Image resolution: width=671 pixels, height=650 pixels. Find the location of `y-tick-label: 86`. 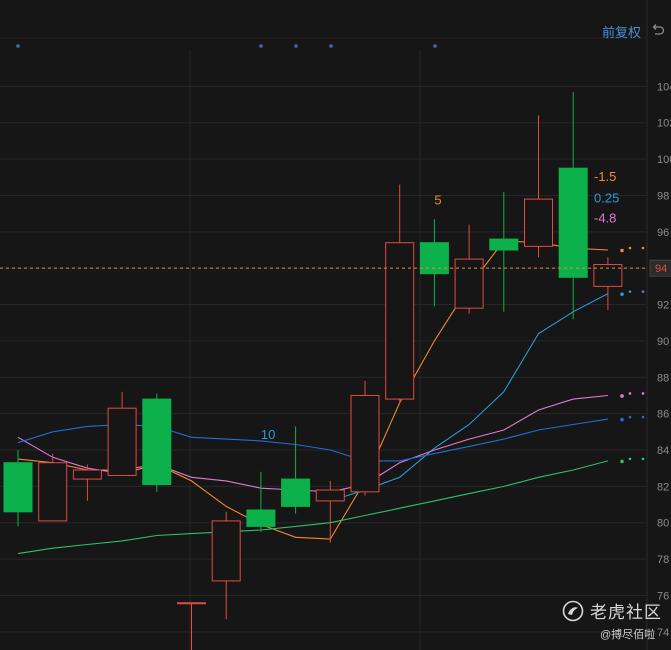

y-tick-label: 86 is located at coordinates (663, 415).